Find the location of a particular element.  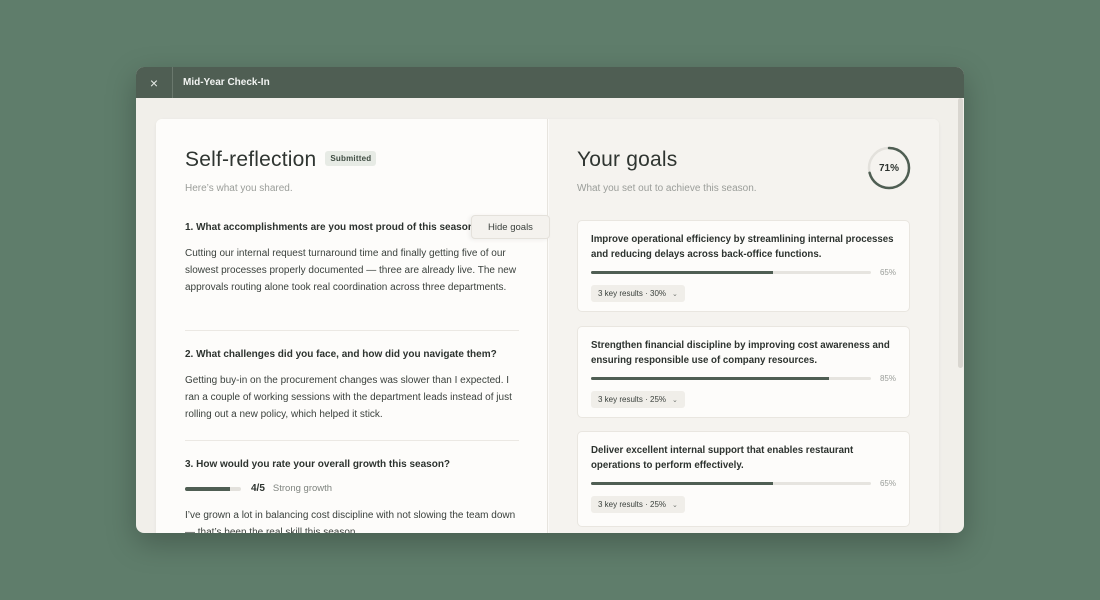

title-bar: × Mid-Year Check-In is located at coordinates (550, 82).